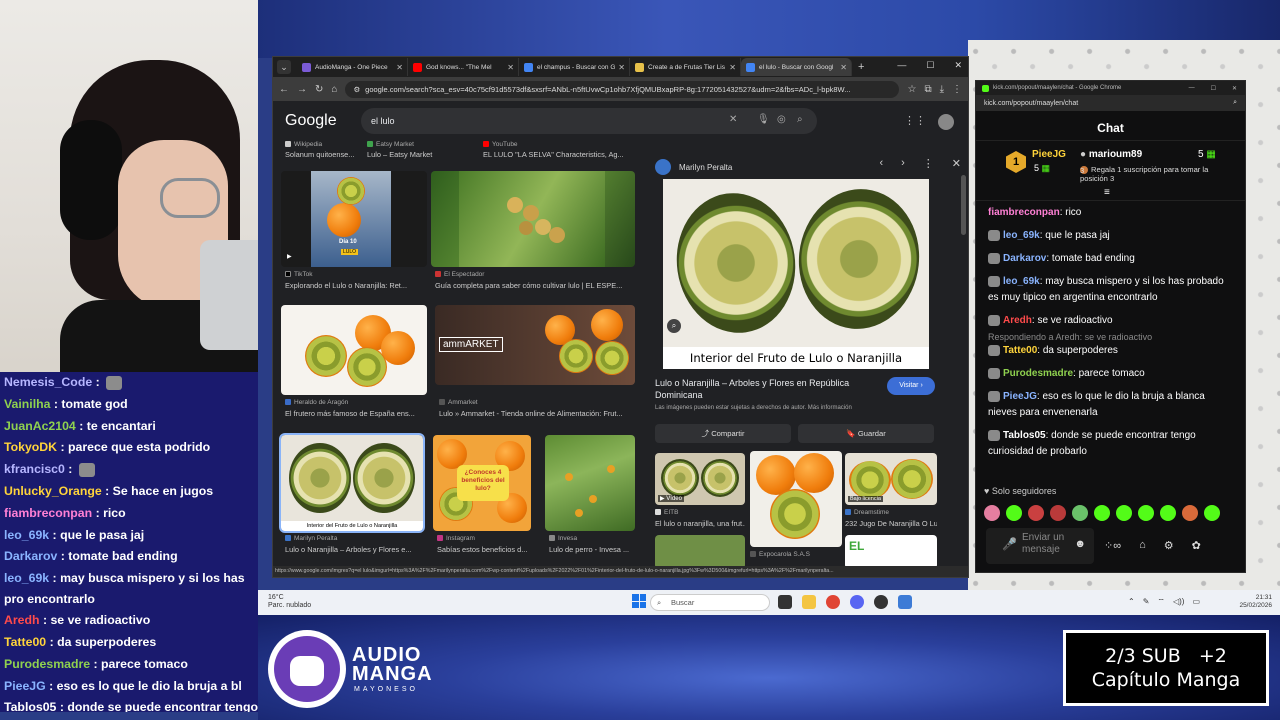 The height and width of the screenshot is (720, 1280). I want to click on google-logo: Google, so click(323, 121).